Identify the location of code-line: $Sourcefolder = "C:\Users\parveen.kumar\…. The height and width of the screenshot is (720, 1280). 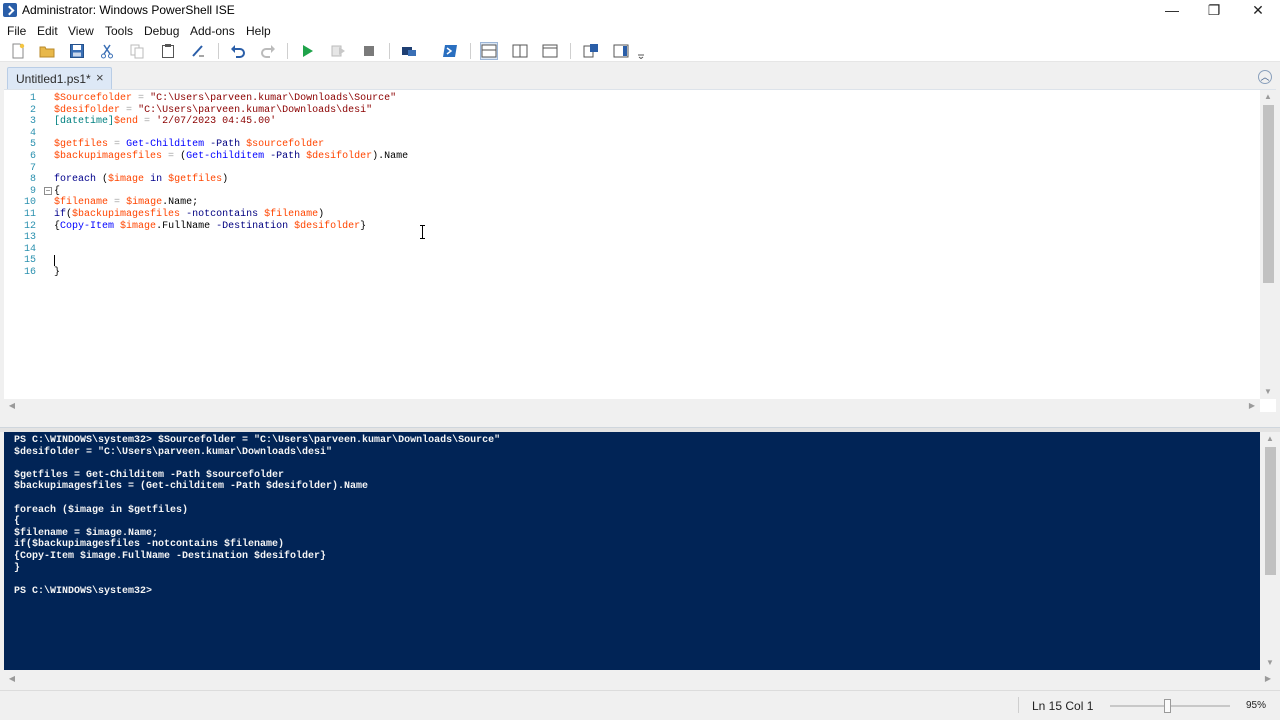
(225, 98).